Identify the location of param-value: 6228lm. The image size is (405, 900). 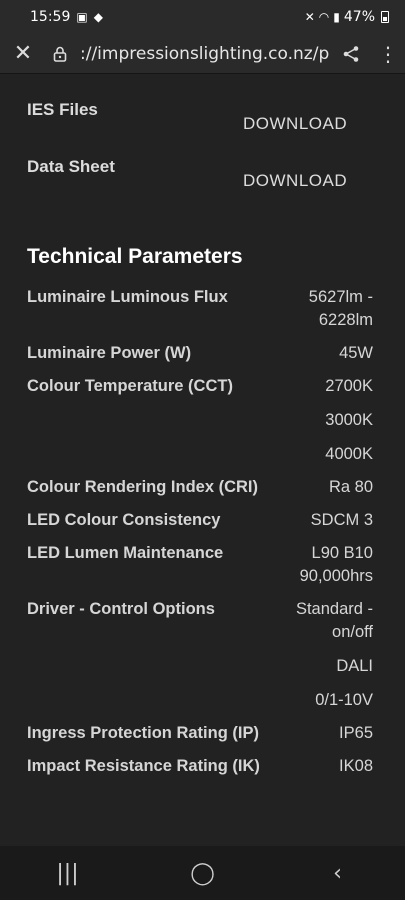
(345, 320).